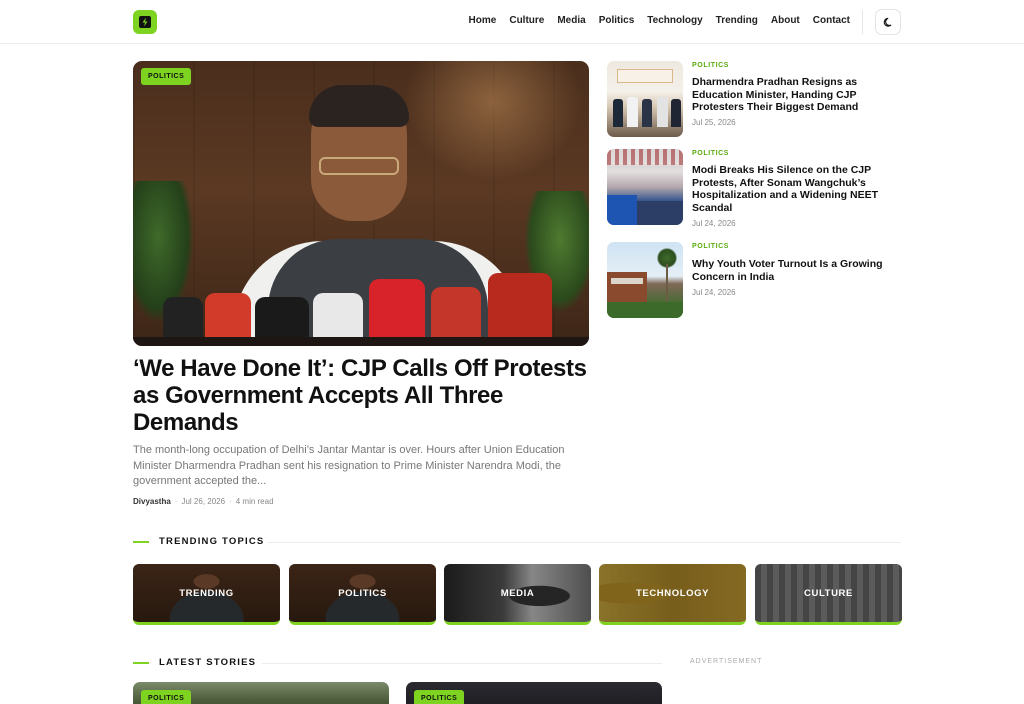  Describe the element at coordinates (208, 662) in the screenshot. I see `latest-stories-label: LATEST STORIES` at that location.